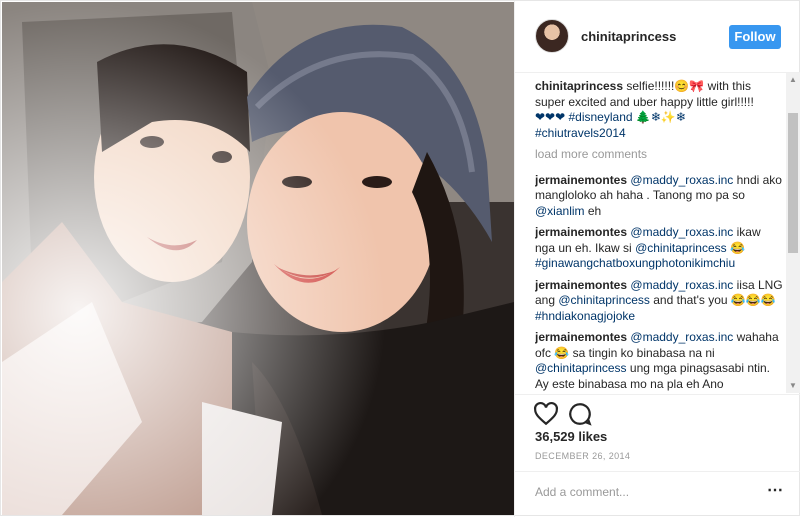 The image size is (800, 517). Describe the element at coordinates (775, 492) in the screenshot. I see `more-options-icon: ⋯` at that location.